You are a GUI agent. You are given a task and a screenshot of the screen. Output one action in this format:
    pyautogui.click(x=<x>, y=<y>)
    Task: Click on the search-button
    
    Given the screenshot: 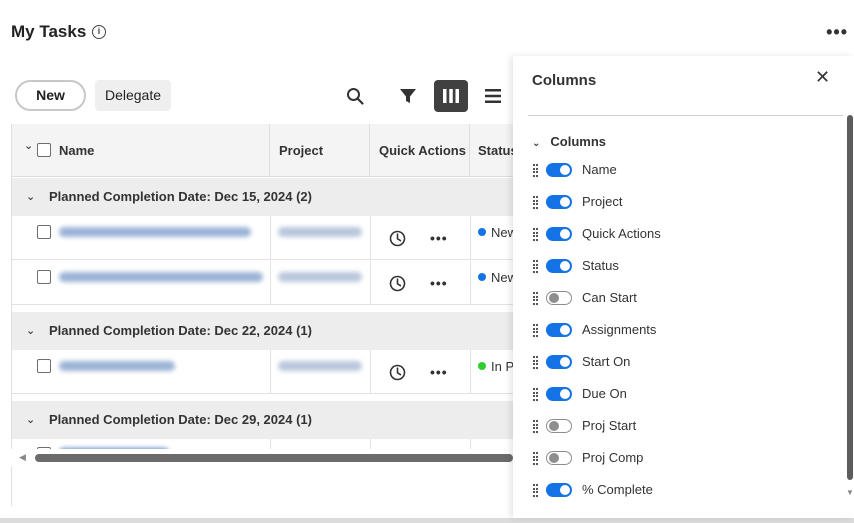 What is the action you would take?
    pyautogui.click(x=355, y=96)
    